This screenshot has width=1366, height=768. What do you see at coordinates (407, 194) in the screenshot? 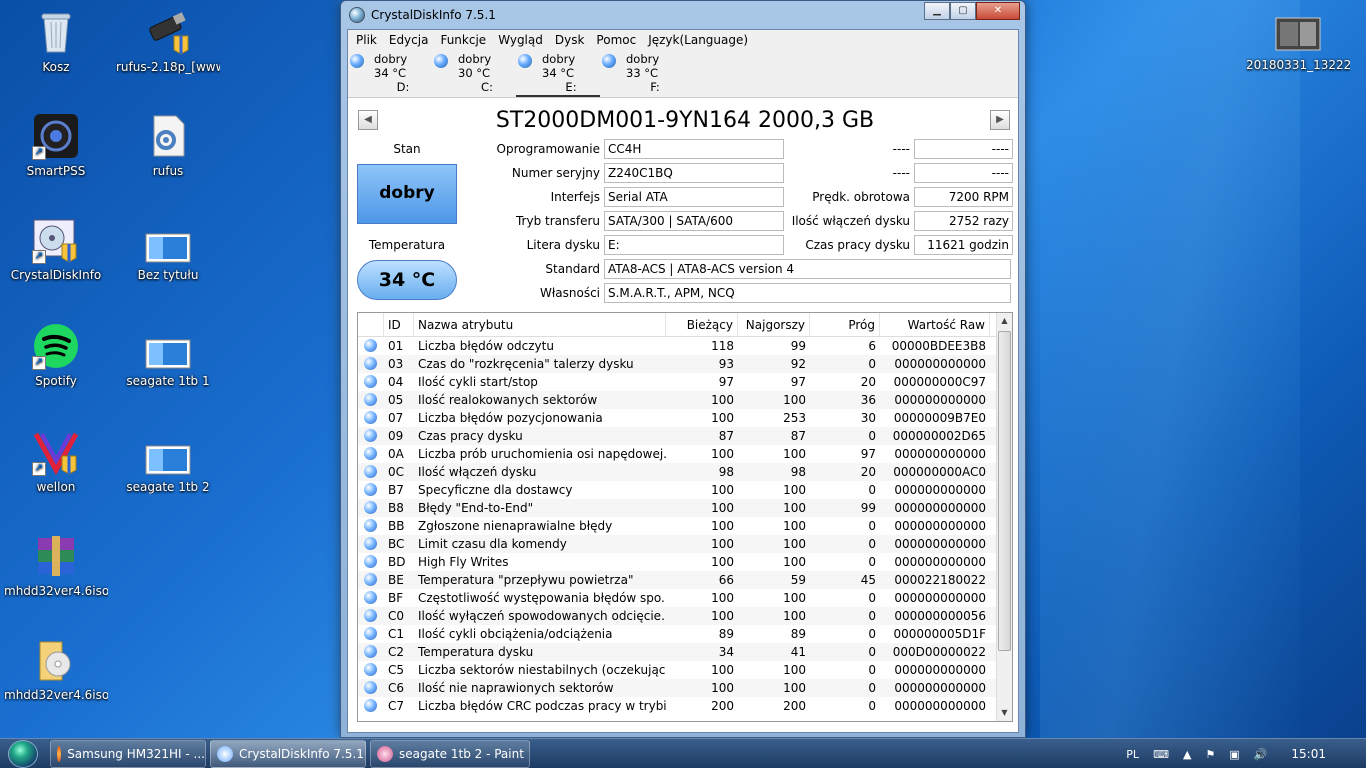
I see `health-status-button: dobry` at bounding box center [407, 194].